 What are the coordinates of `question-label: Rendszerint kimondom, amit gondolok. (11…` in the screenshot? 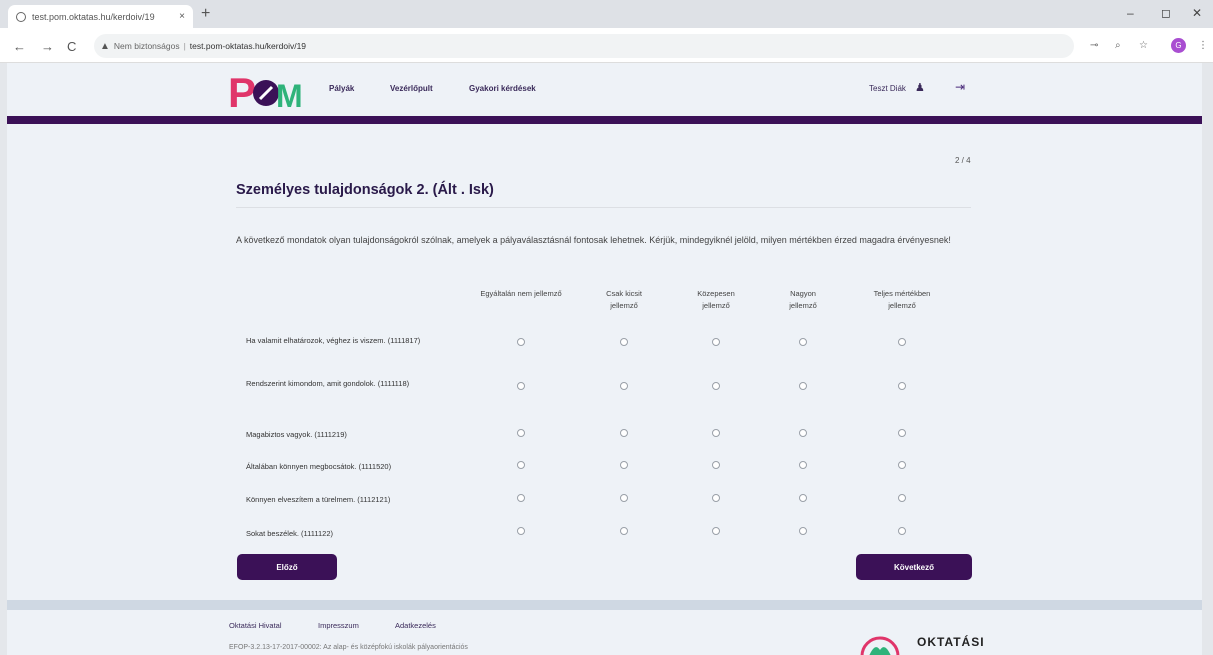 It's located at (328, 383).